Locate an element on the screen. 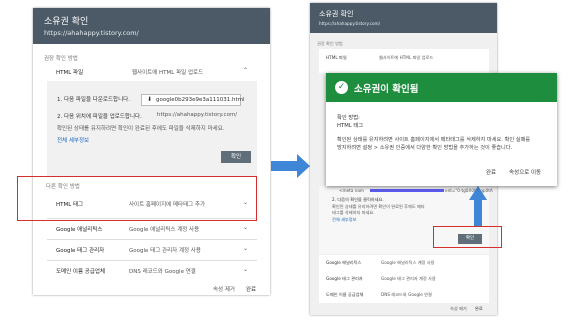 The height and width of the screenshot is (322, 569). arrow-right-icon is located at coordinates (290, 166).